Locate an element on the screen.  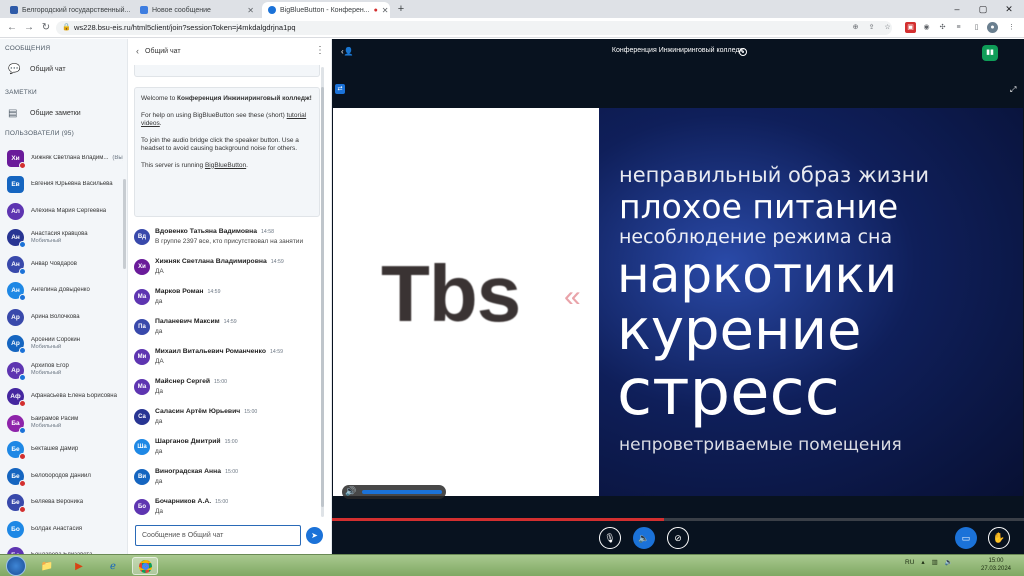
chat-bubble-icon: 💬 is located at coordinates (14, 69).